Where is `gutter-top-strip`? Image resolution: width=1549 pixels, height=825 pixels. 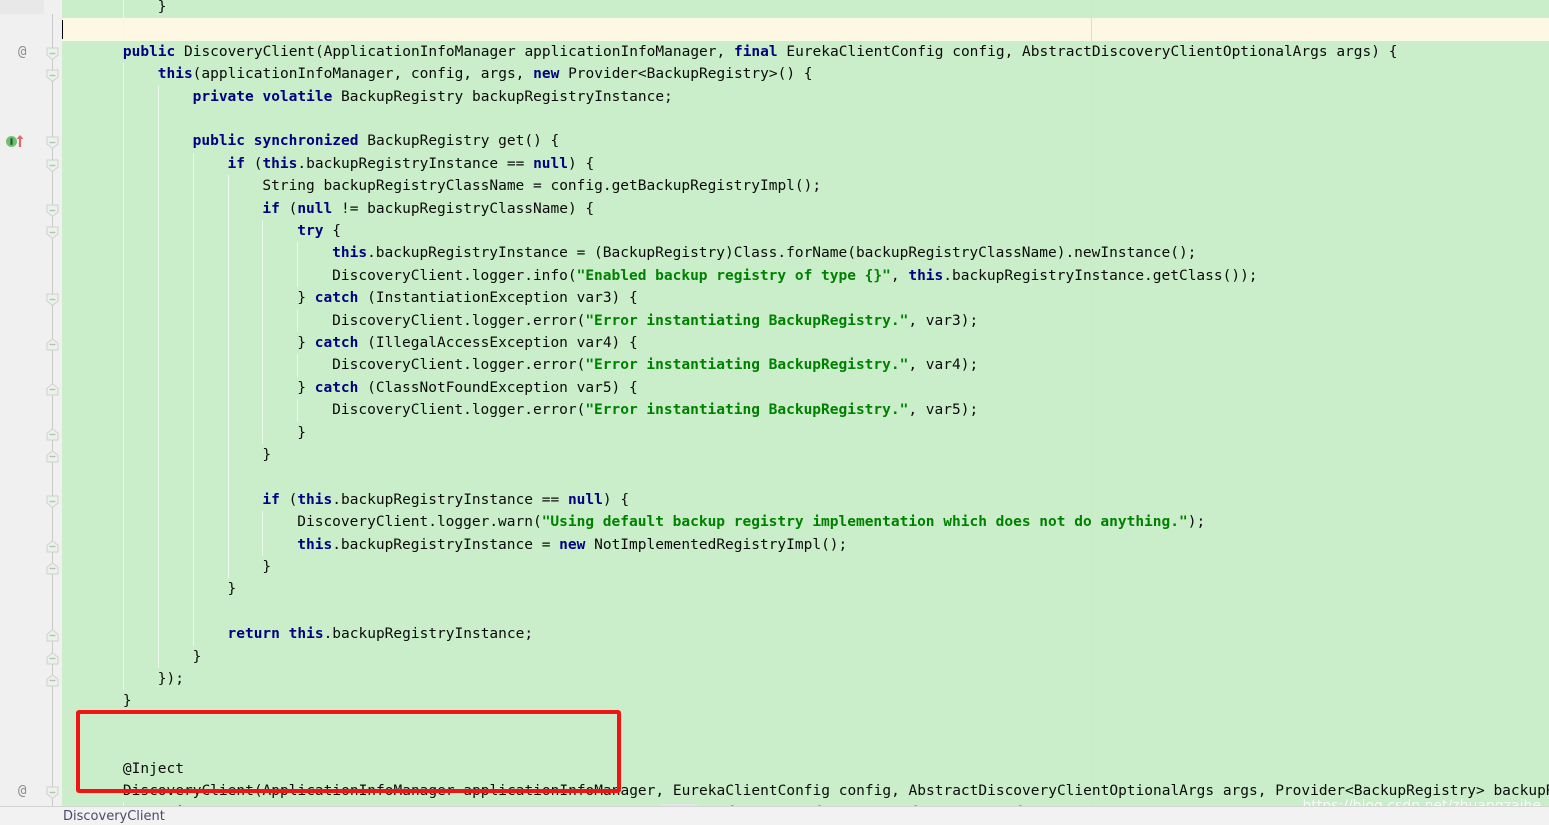 gutter-top-strip is located at coordinates (22, 7).